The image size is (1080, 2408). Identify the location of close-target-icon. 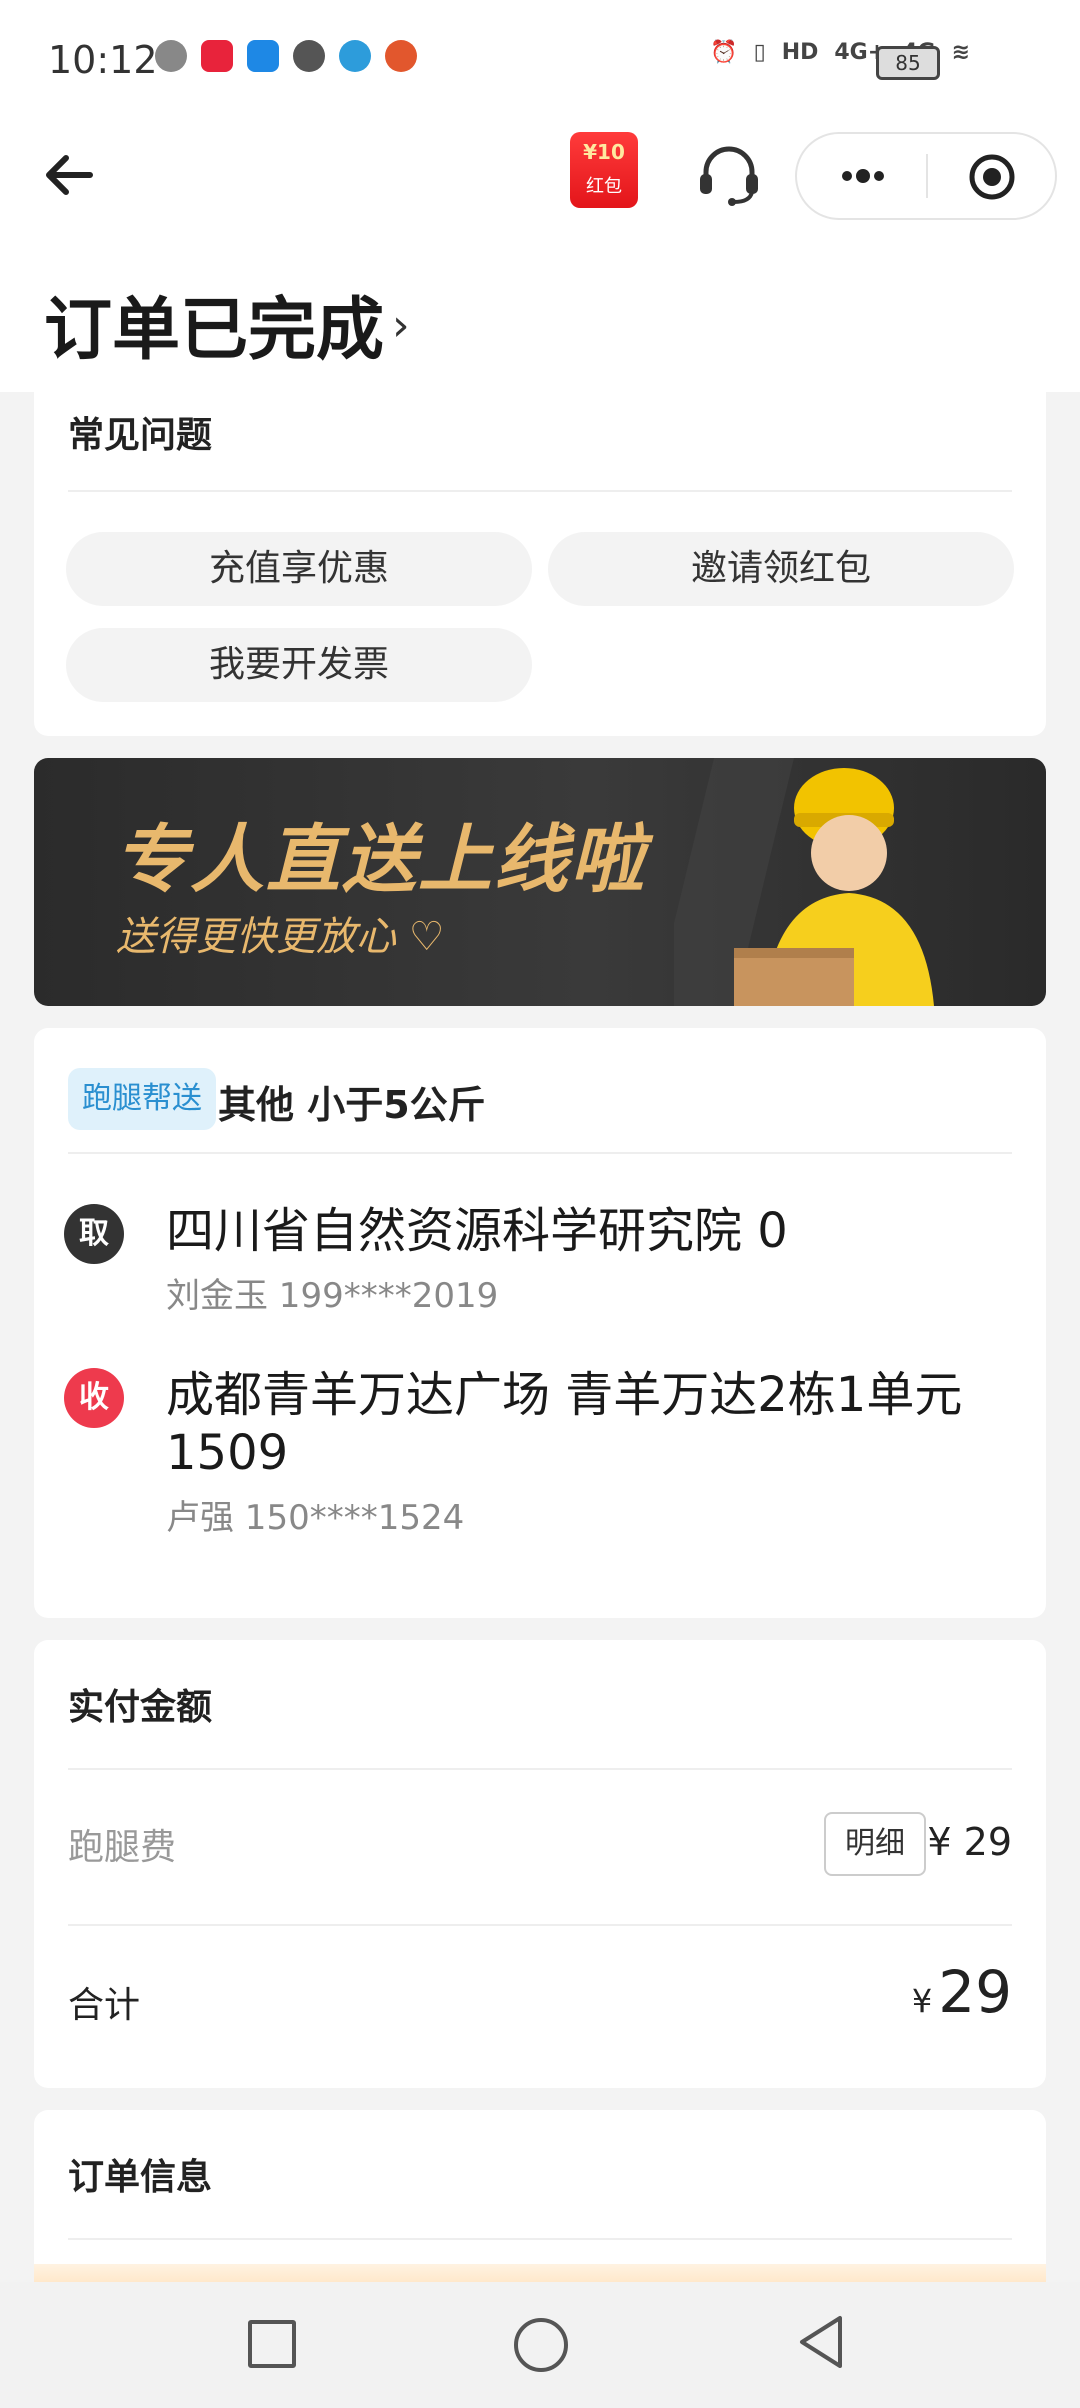
(992, 177).